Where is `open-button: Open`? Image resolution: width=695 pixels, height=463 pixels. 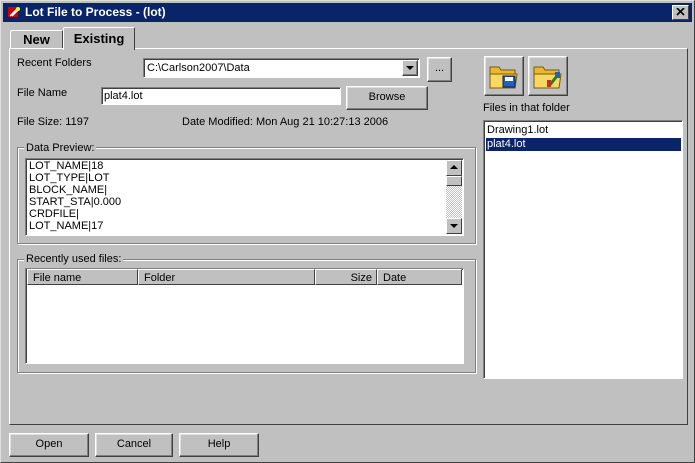
open-button: Open is located at coordinates (49, 445).